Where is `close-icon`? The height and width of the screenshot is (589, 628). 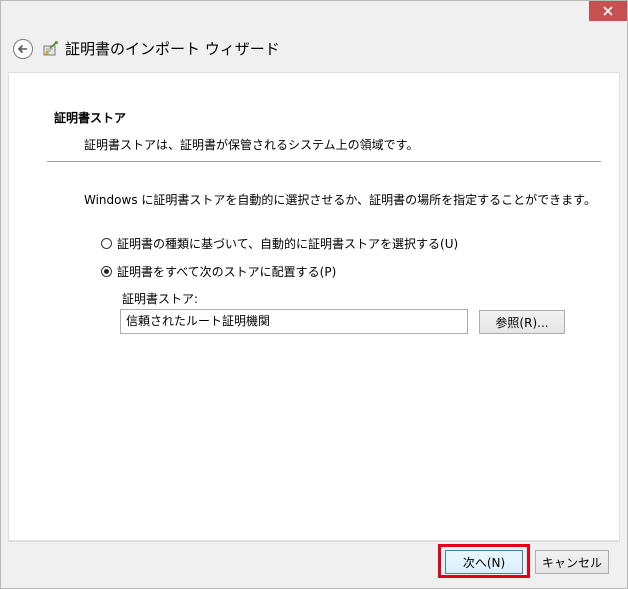
close-icon is located at coordinates (608, 11).